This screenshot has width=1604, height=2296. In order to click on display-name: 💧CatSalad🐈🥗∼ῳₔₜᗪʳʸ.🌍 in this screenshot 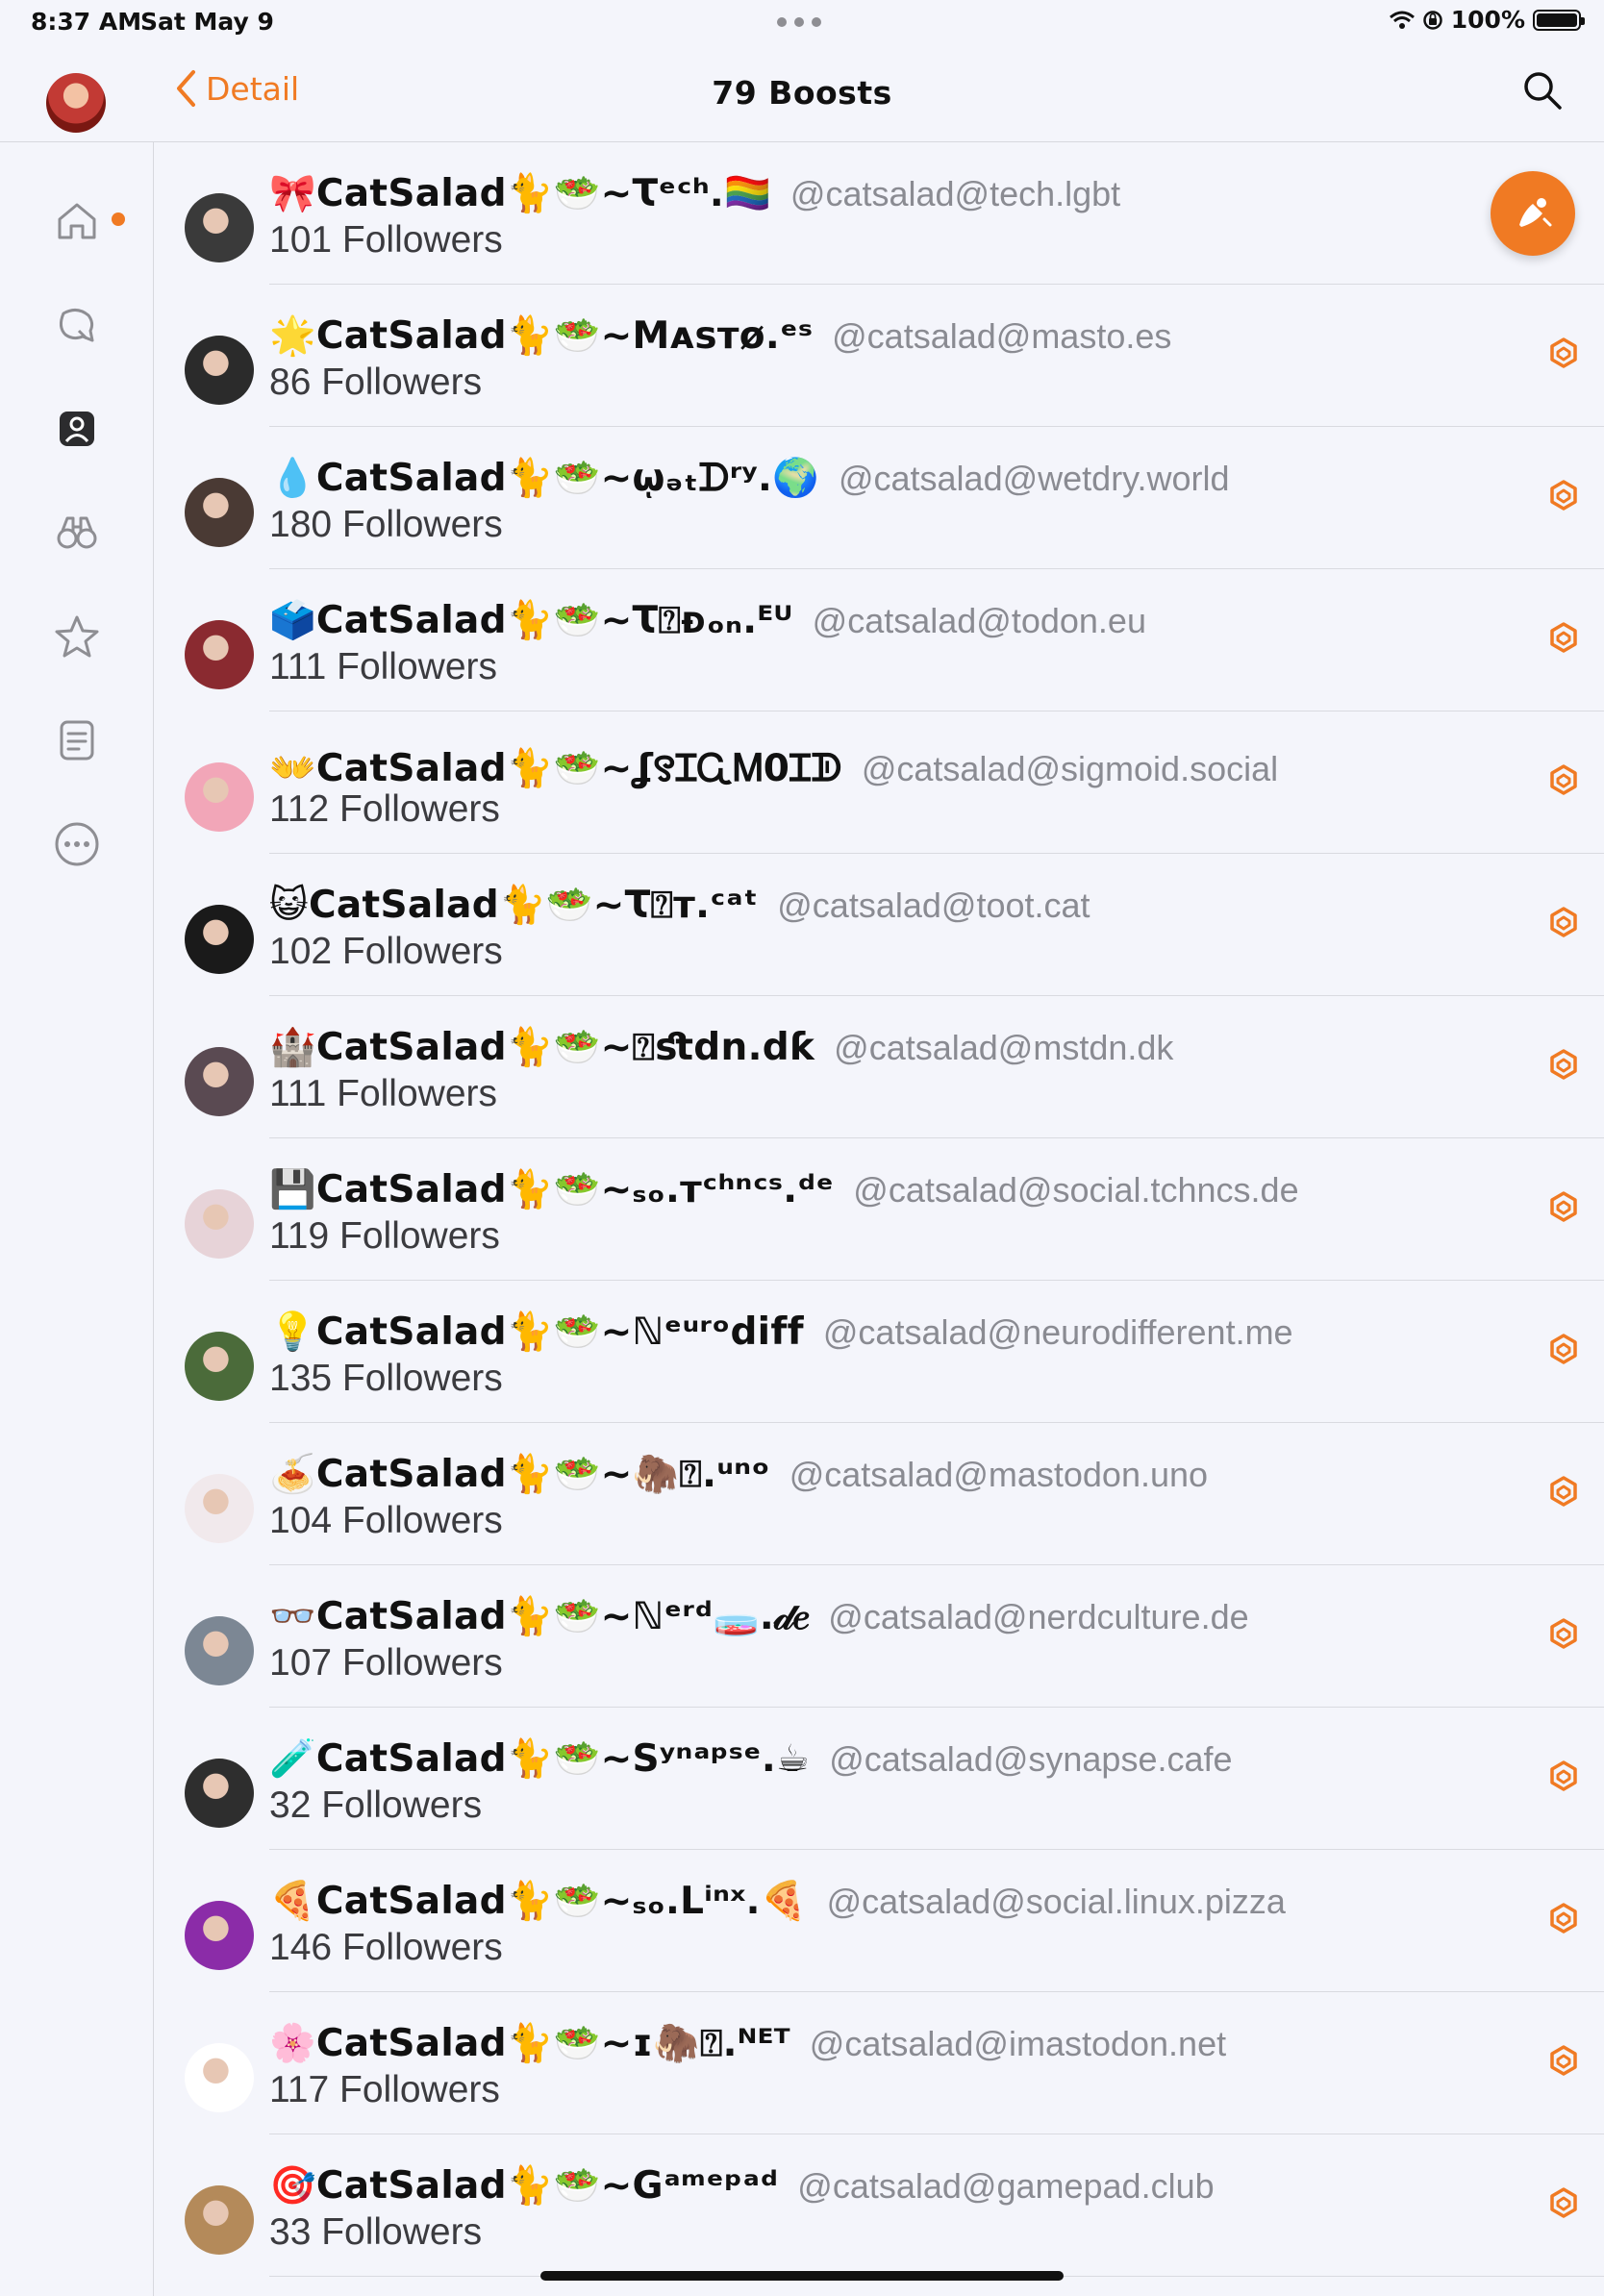, I will do `click(544, 478)`.